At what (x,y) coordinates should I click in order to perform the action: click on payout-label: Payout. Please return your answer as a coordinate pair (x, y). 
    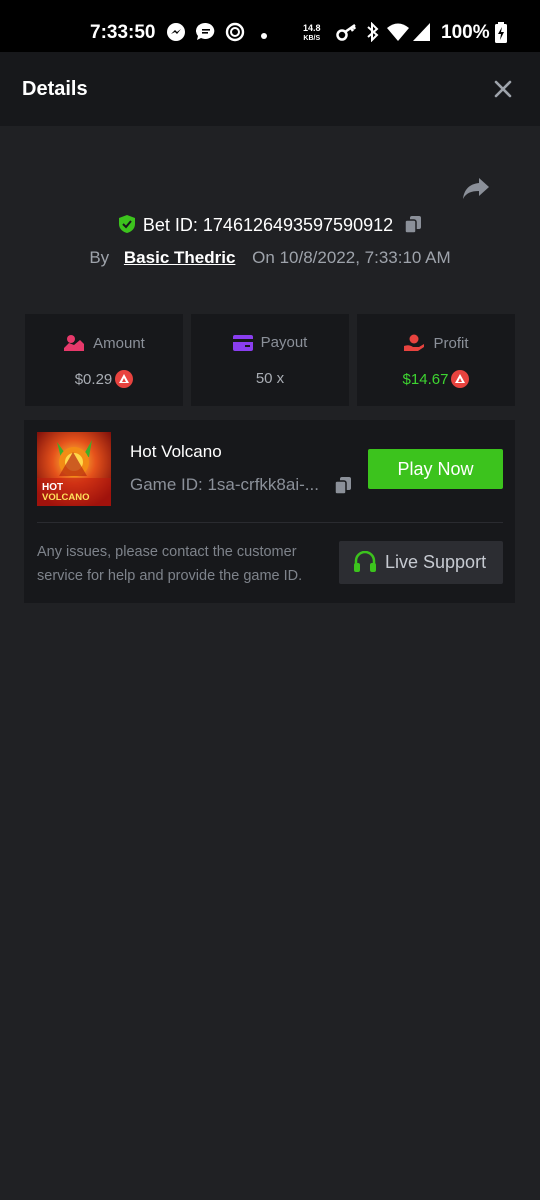
    Looking at the image, I should click on (284, 342).